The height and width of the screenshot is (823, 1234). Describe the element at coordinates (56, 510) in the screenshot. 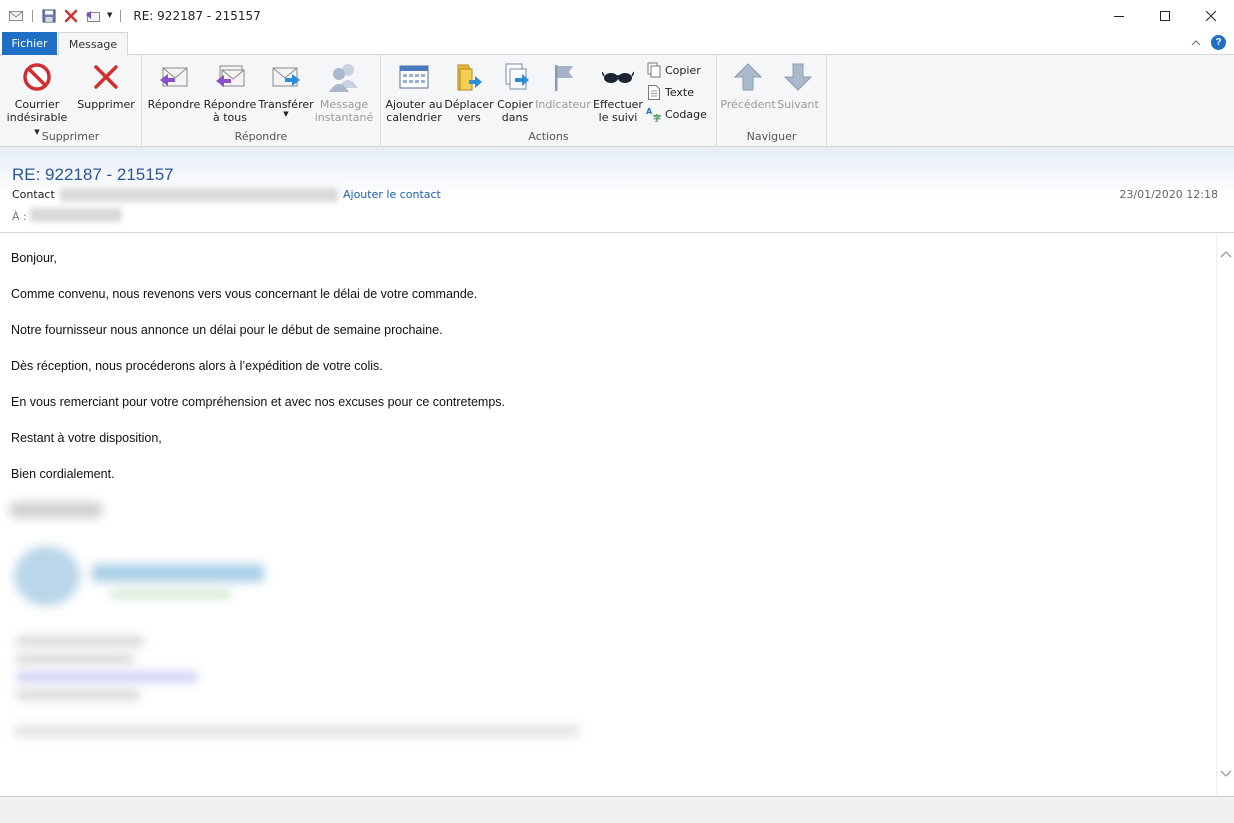

I see `signature-name-redacted` at that location.